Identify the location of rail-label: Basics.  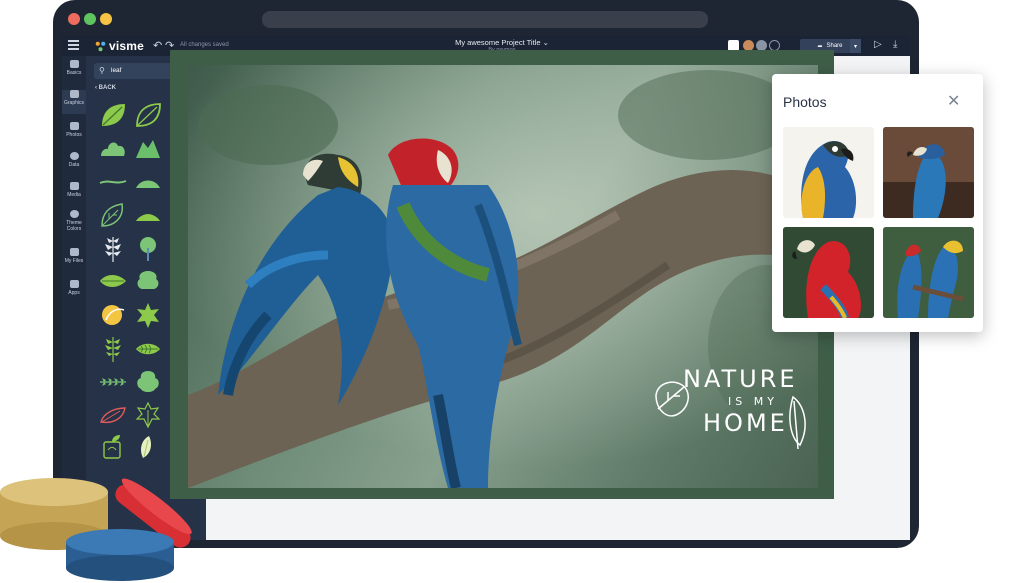
(74, 73).